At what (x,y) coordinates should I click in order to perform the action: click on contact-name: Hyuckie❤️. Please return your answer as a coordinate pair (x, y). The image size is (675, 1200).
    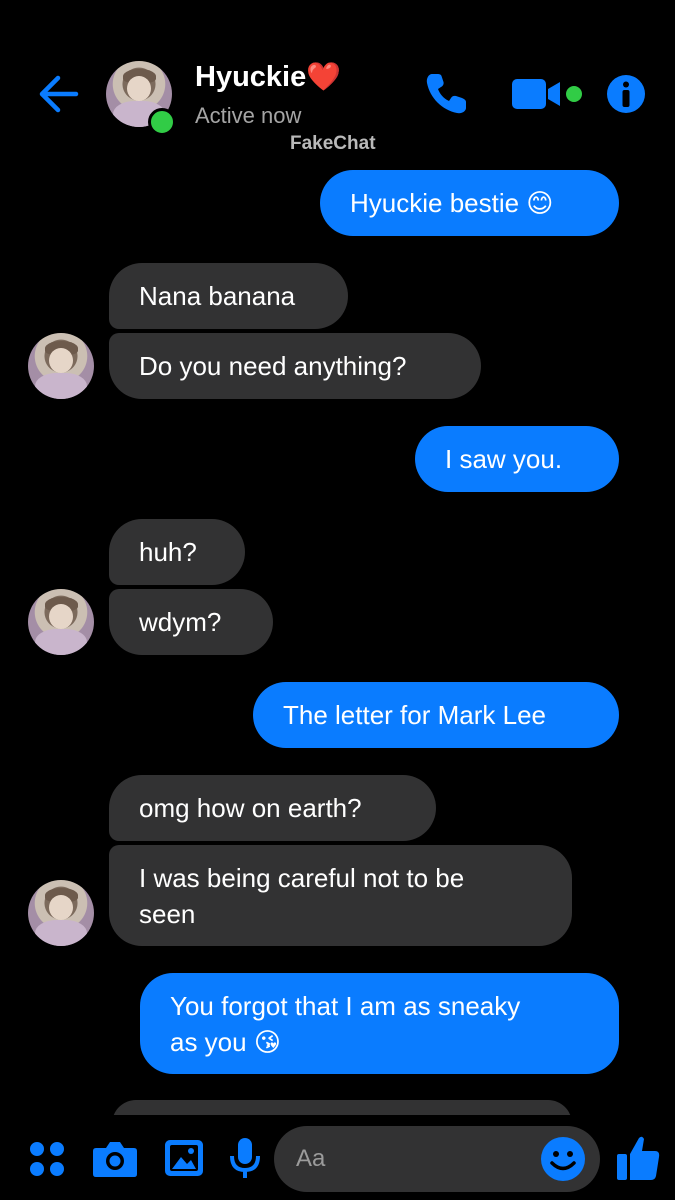
    Looking at the image, I should click on (268, 77).